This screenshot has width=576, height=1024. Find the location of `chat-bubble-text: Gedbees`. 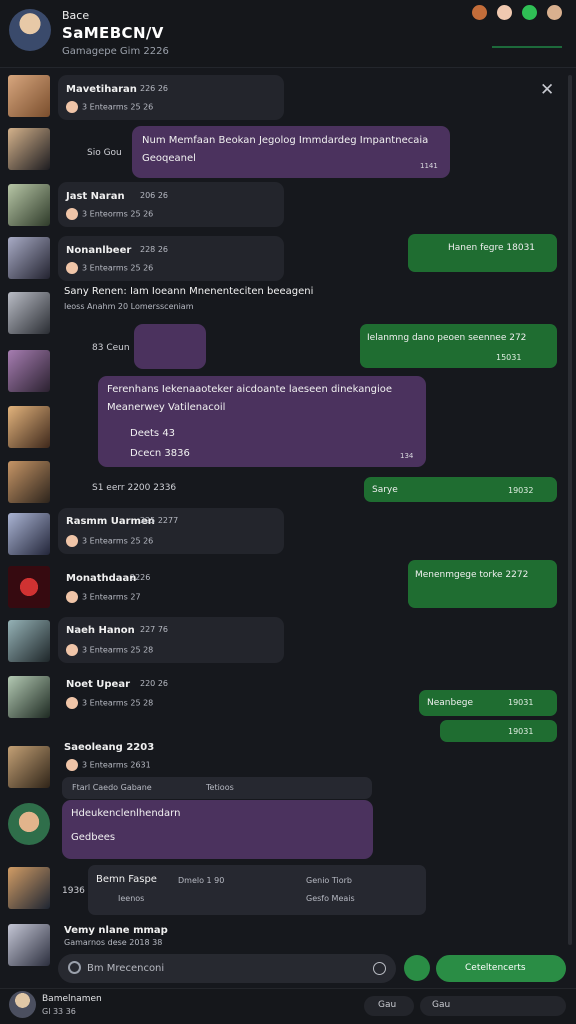

chat-bubble-text: Gedbees is located at coordinates (93, 837).